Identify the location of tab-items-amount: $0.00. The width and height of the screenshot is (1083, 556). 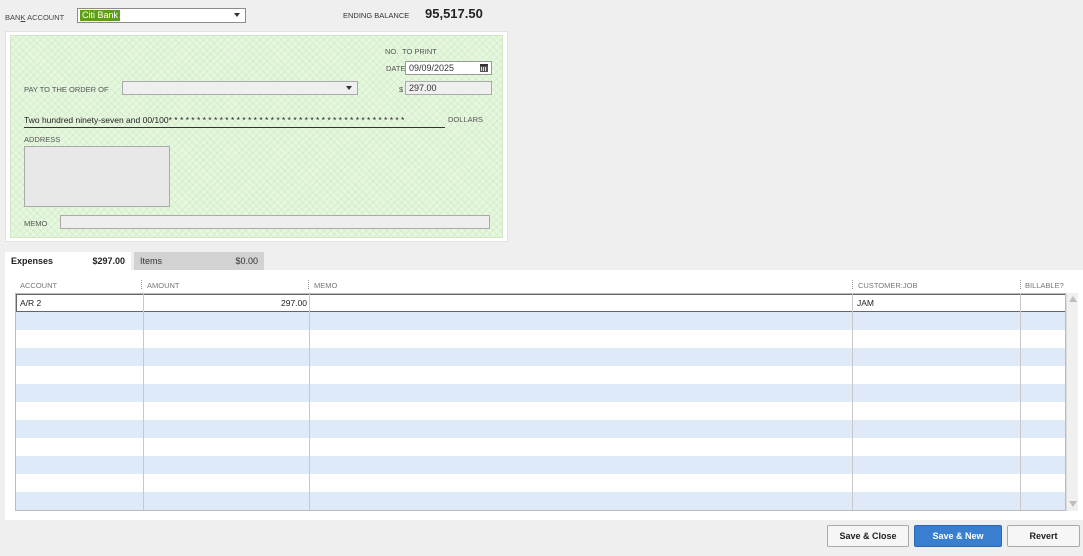
(246, 261).